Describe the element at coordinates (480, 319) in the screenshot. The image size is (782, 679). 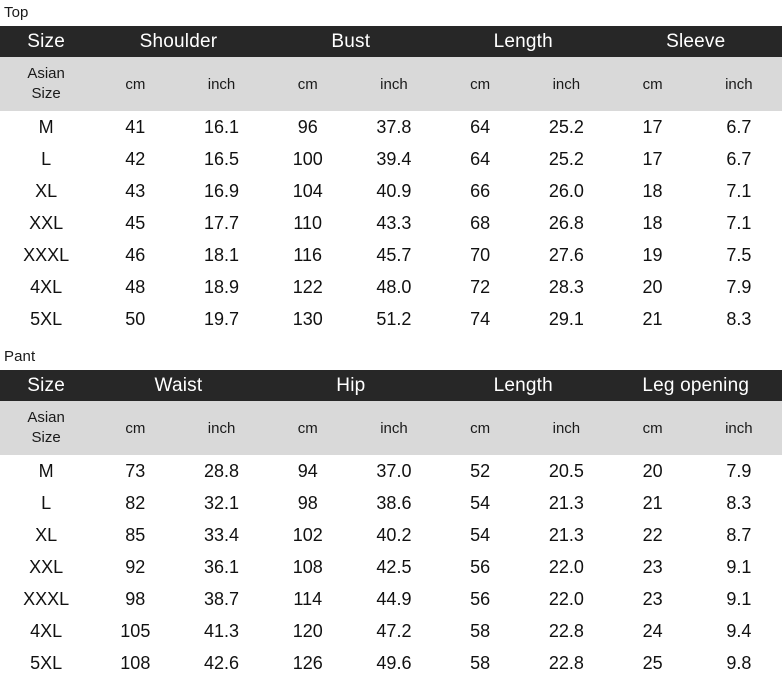
I see `cell-length-cm: 74` at that location.